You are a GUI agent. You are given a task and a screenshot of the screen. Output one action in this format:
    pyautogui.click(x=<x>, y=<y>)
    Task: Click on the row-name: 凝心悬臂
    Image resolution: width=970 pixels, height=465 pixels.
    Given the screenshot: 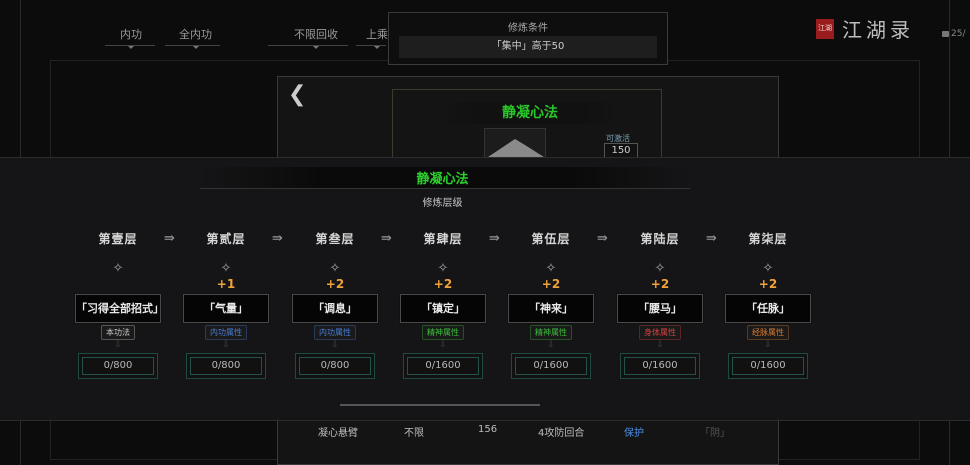 What is the action you would take?
    pyautogui.click(x=338, y=433)
    